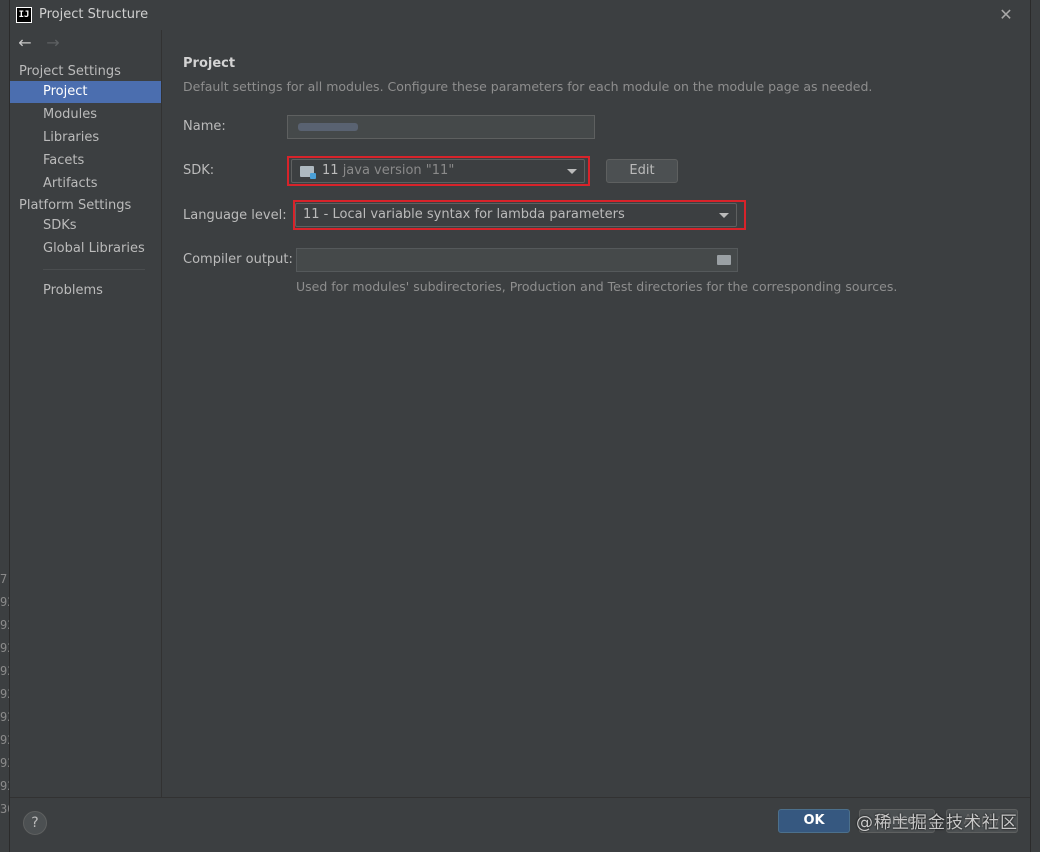 Image resolution: width=1040 pixels, height=852 pixels. What do you see at coordinates (724, 260) in the screenshot?
I see `folder-browse-icon` at bounding box center [724, 260].